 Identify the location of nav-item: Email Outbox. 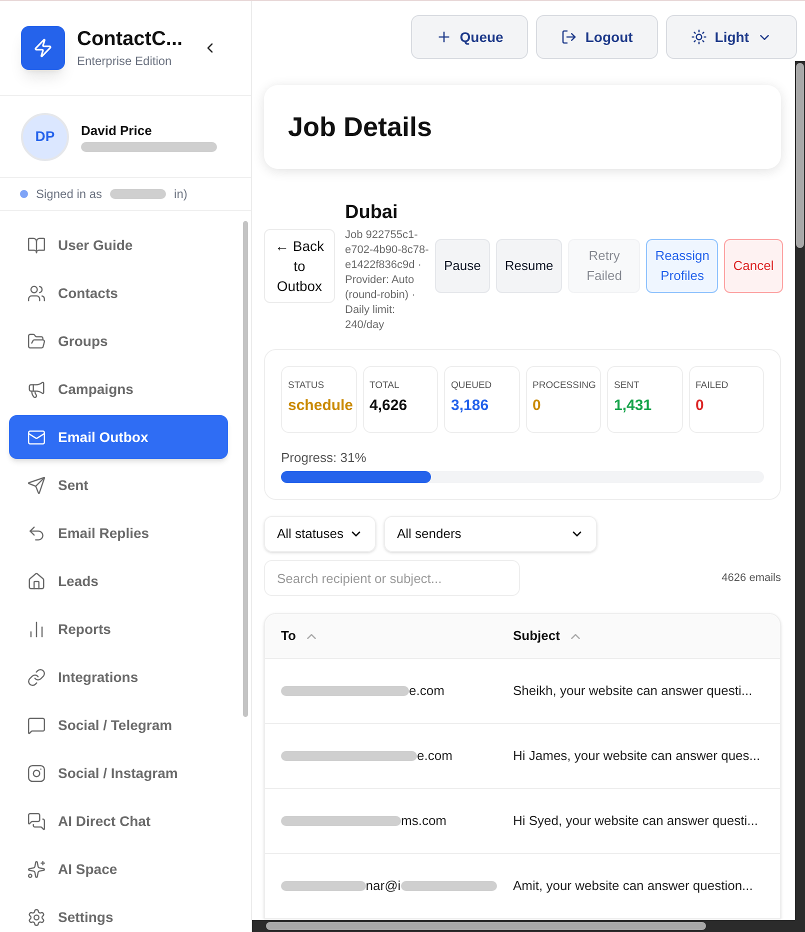
(118, 437).